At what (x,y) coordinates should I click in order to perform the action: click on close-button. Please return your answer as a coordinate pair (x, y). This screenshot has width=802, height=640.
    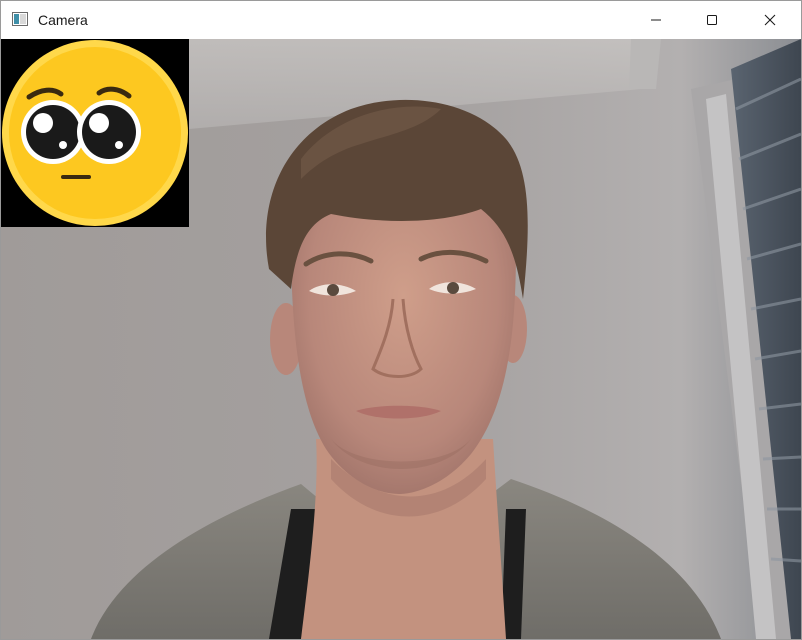
    Looking at the image, I should click on (770, 20).